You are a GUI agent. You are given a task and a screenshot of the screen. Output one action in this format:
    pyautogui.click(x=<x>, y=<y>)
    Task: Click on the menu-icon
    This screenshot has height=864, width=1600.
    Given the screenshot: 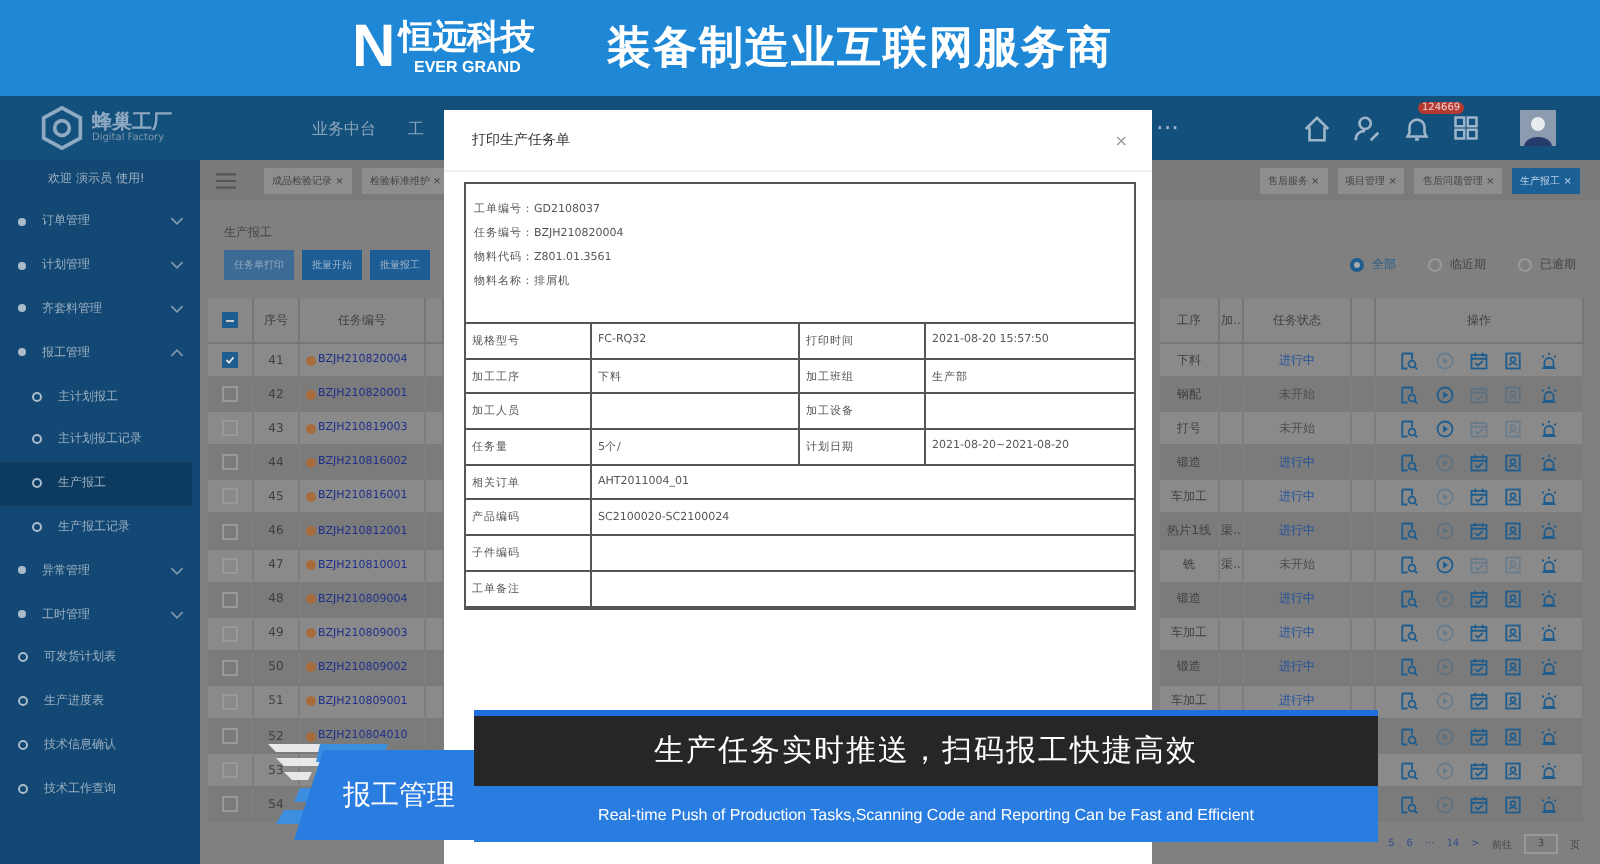 What is the action you would take?
    pyautogui.click(x=226, y=180)
    